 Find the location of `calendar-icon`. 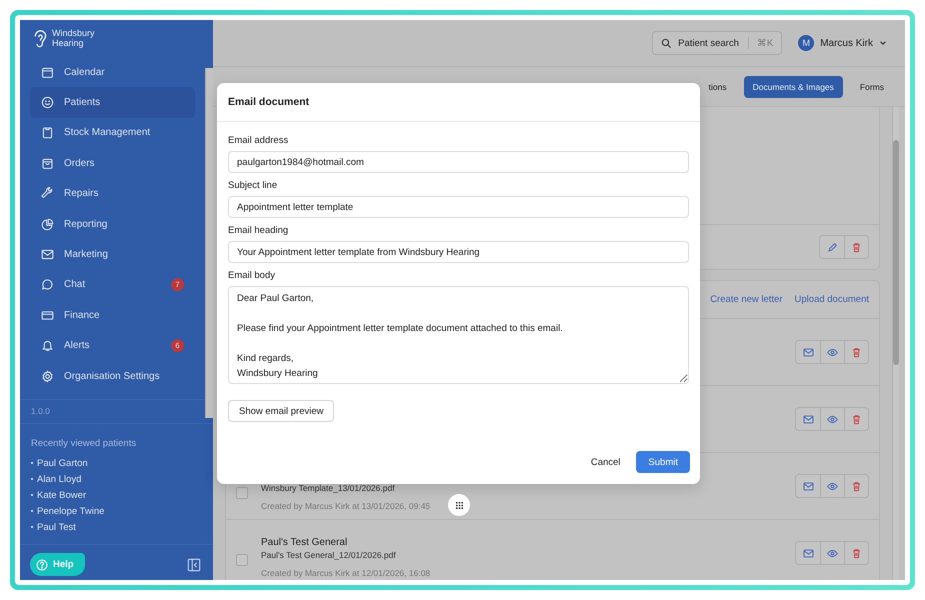

calendar-icon is located at coordinates (47, 72).